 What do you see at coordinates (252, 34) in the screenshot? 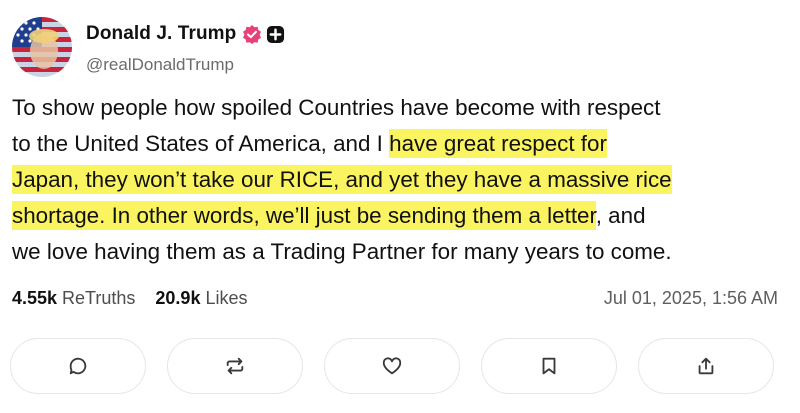
I see `verified-badge-icon` at bounding box center [252, 34].